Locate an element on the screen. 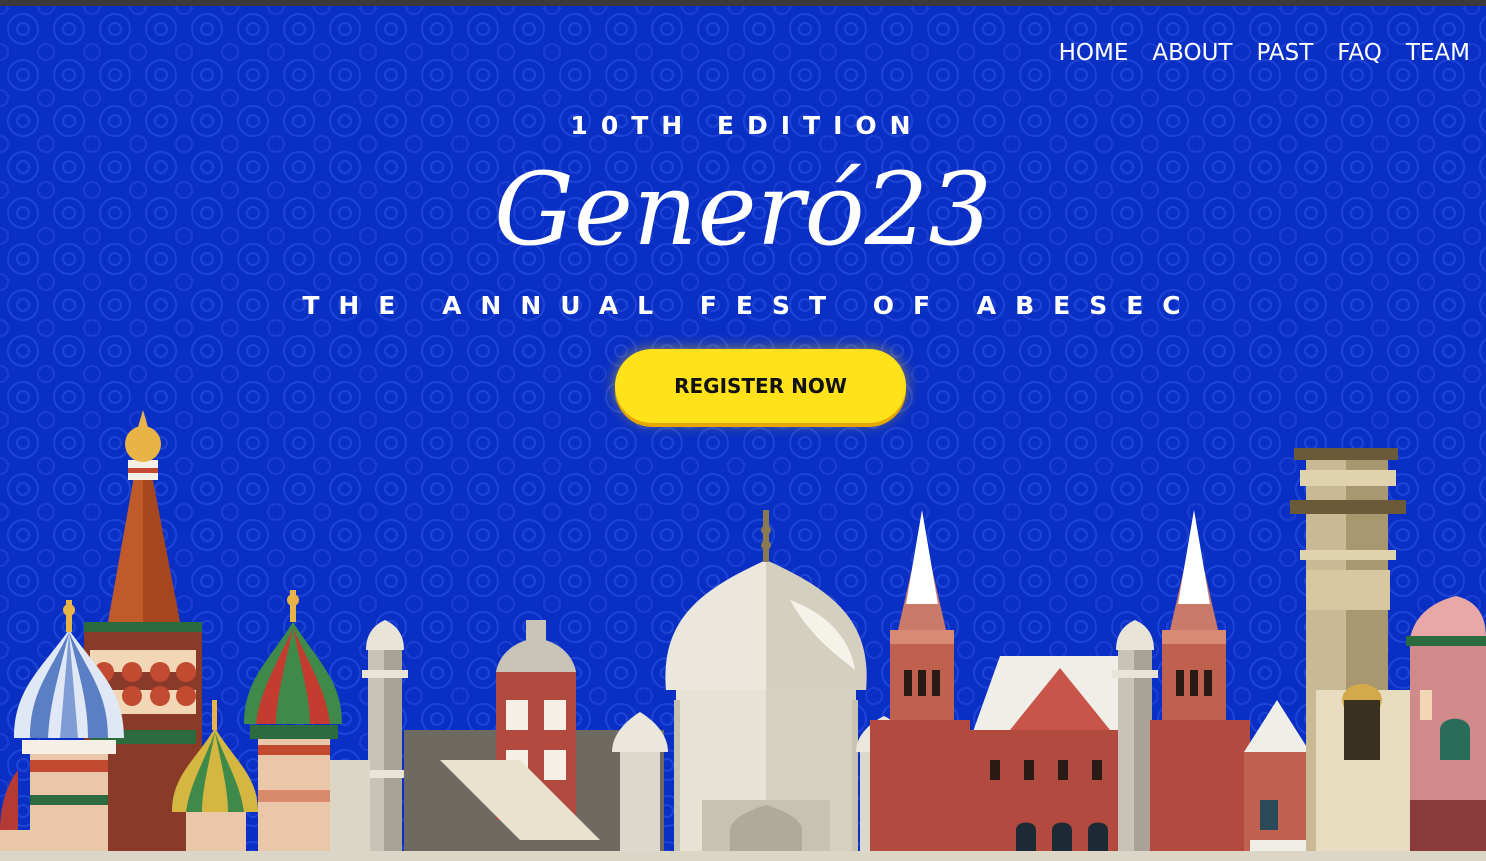 The width and height of the screenshot is (1486, 861). red-tower-left is located at coordinates (920, 685).